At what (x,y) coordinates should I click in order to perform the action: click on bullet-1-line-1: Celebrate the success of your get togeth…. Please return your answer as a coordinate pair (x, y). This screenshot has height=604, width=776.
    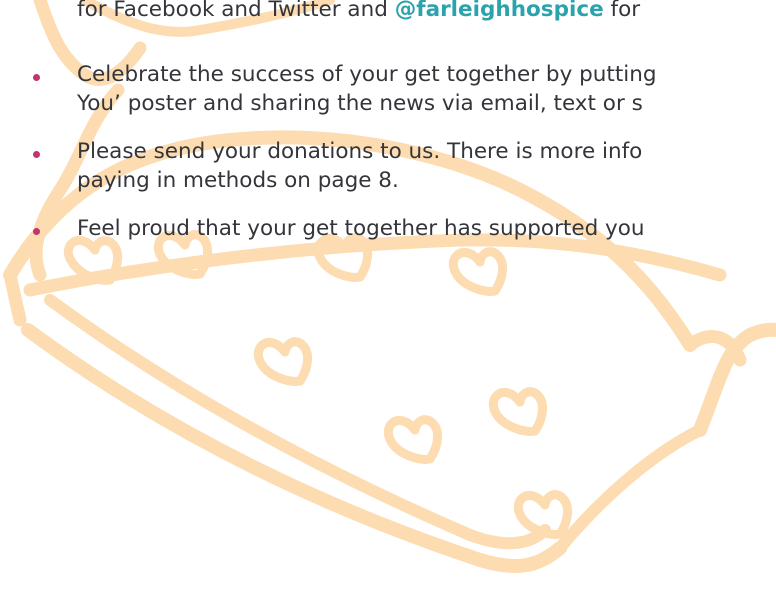
    Looking at the image, I should click on (367, 74).